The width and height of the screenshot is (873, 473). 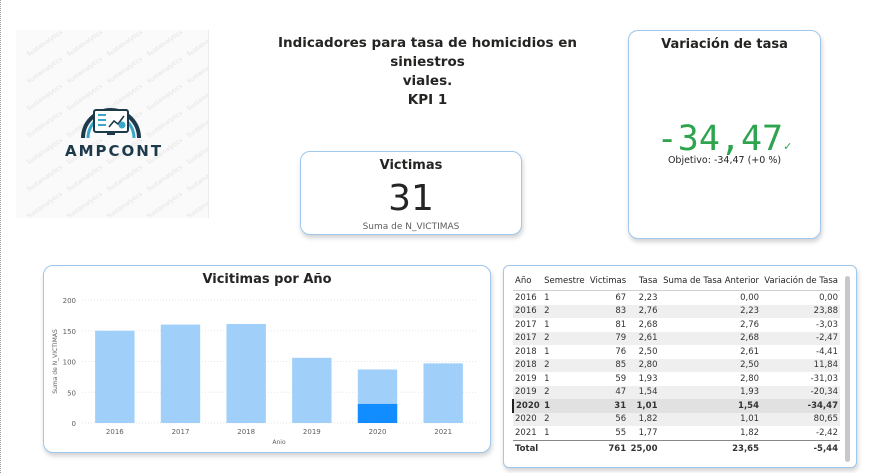 I want to click on table-cell: 59, so click(x=621, y=378).